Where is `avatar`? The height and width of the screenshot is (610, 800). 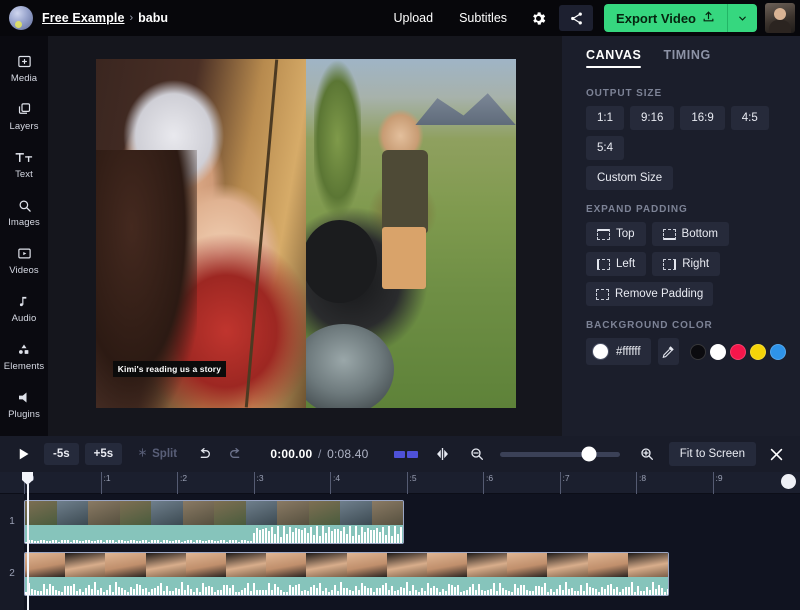
avatar is located at coordinates (21, 18).